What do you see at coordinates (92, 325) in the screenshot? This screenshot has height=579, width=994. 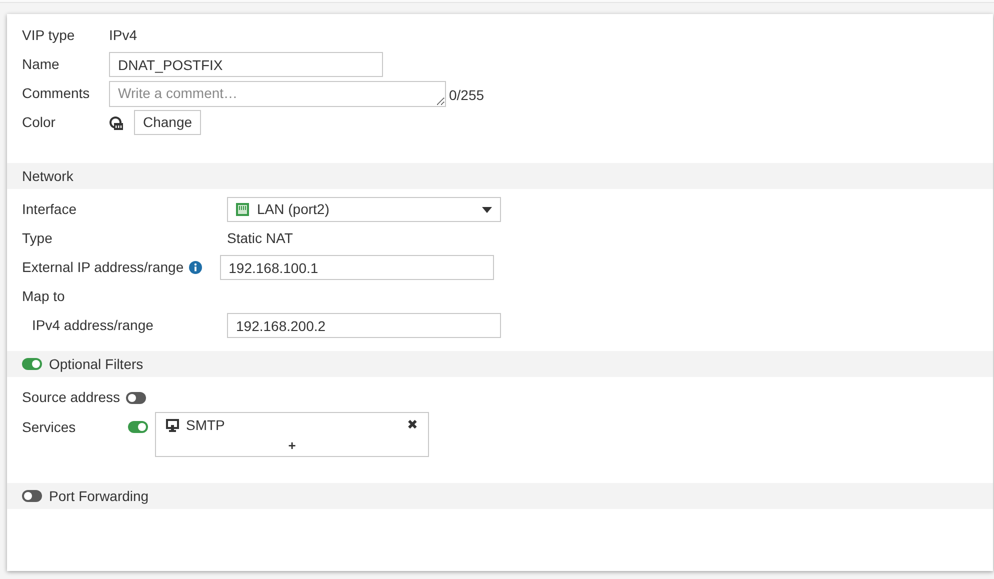 I see `field-label: IPv4 address/range` at bounding box center [92, 325].